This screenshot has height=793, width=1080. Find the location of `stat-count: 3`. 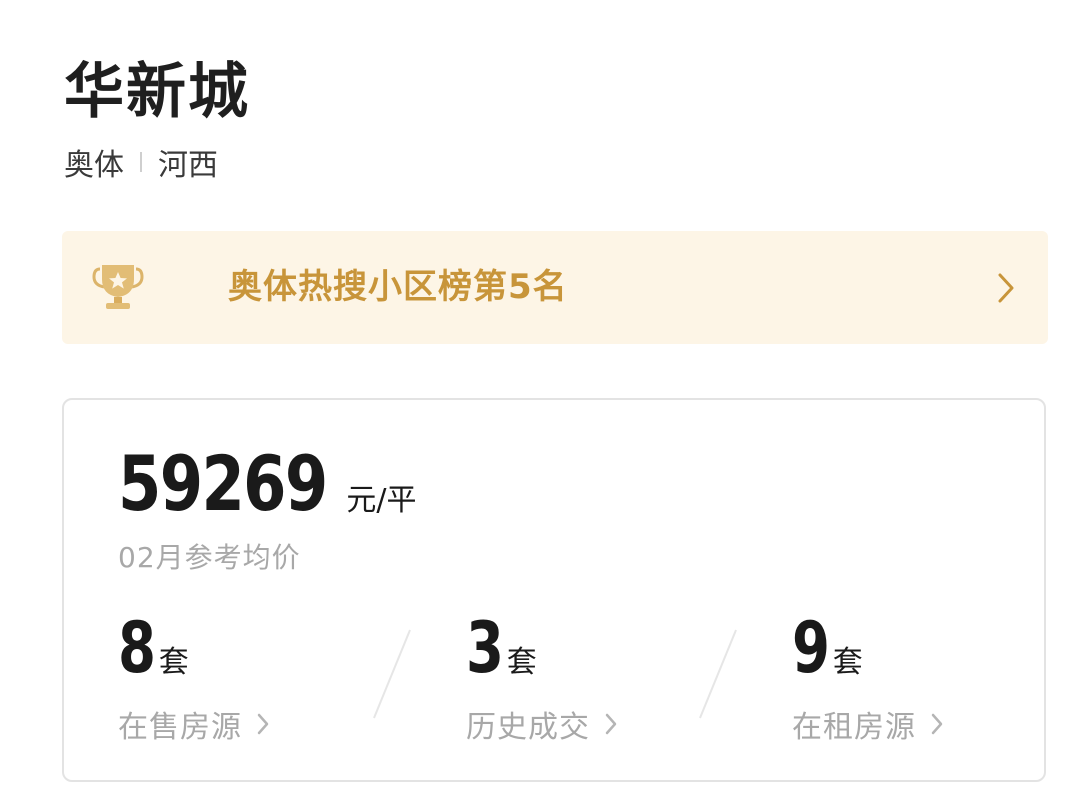

stat-count: 3 is located at coordinates (485, 648).